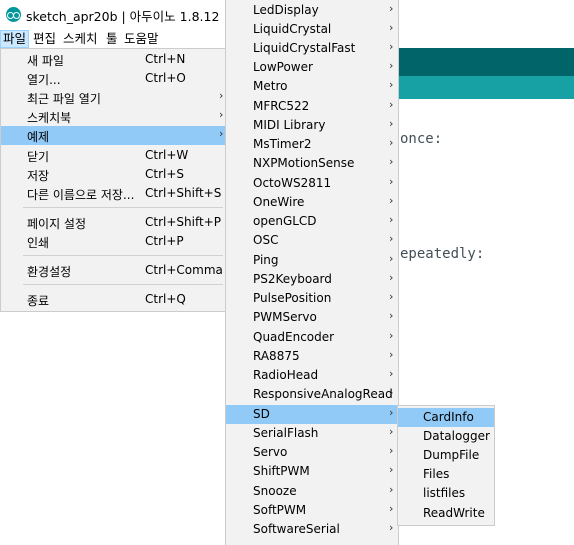 This screenshot has height=545, width=574. Describe the element at coordinates (446, 455) in the screenshot. I see `menu-item-dumpfile: DumpFile` at that location.